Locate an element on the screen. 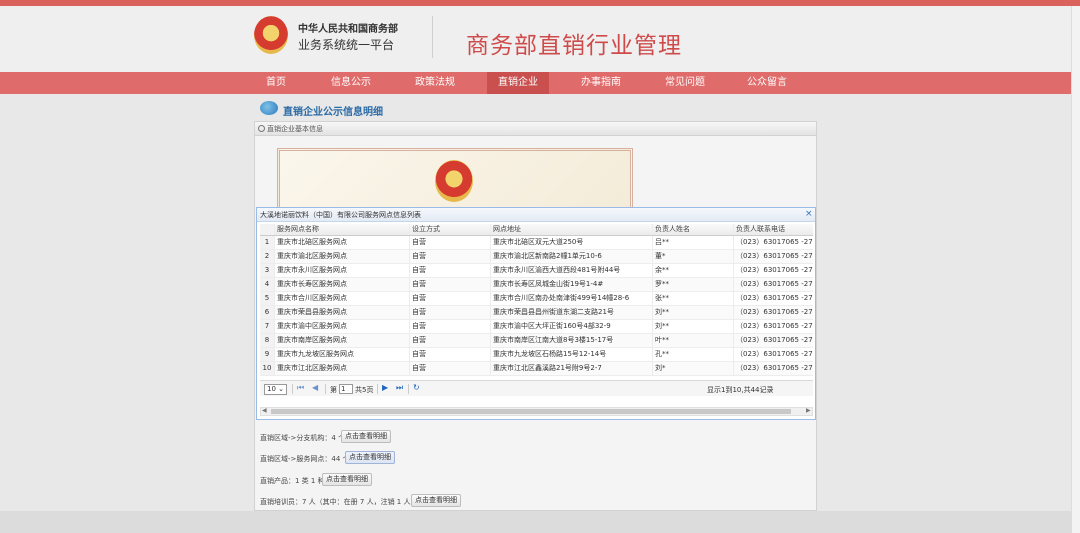 This screenshot has width=1080, height=533. manager-phone: （023）63017065 -2728 is located at coordinates (774, 256).